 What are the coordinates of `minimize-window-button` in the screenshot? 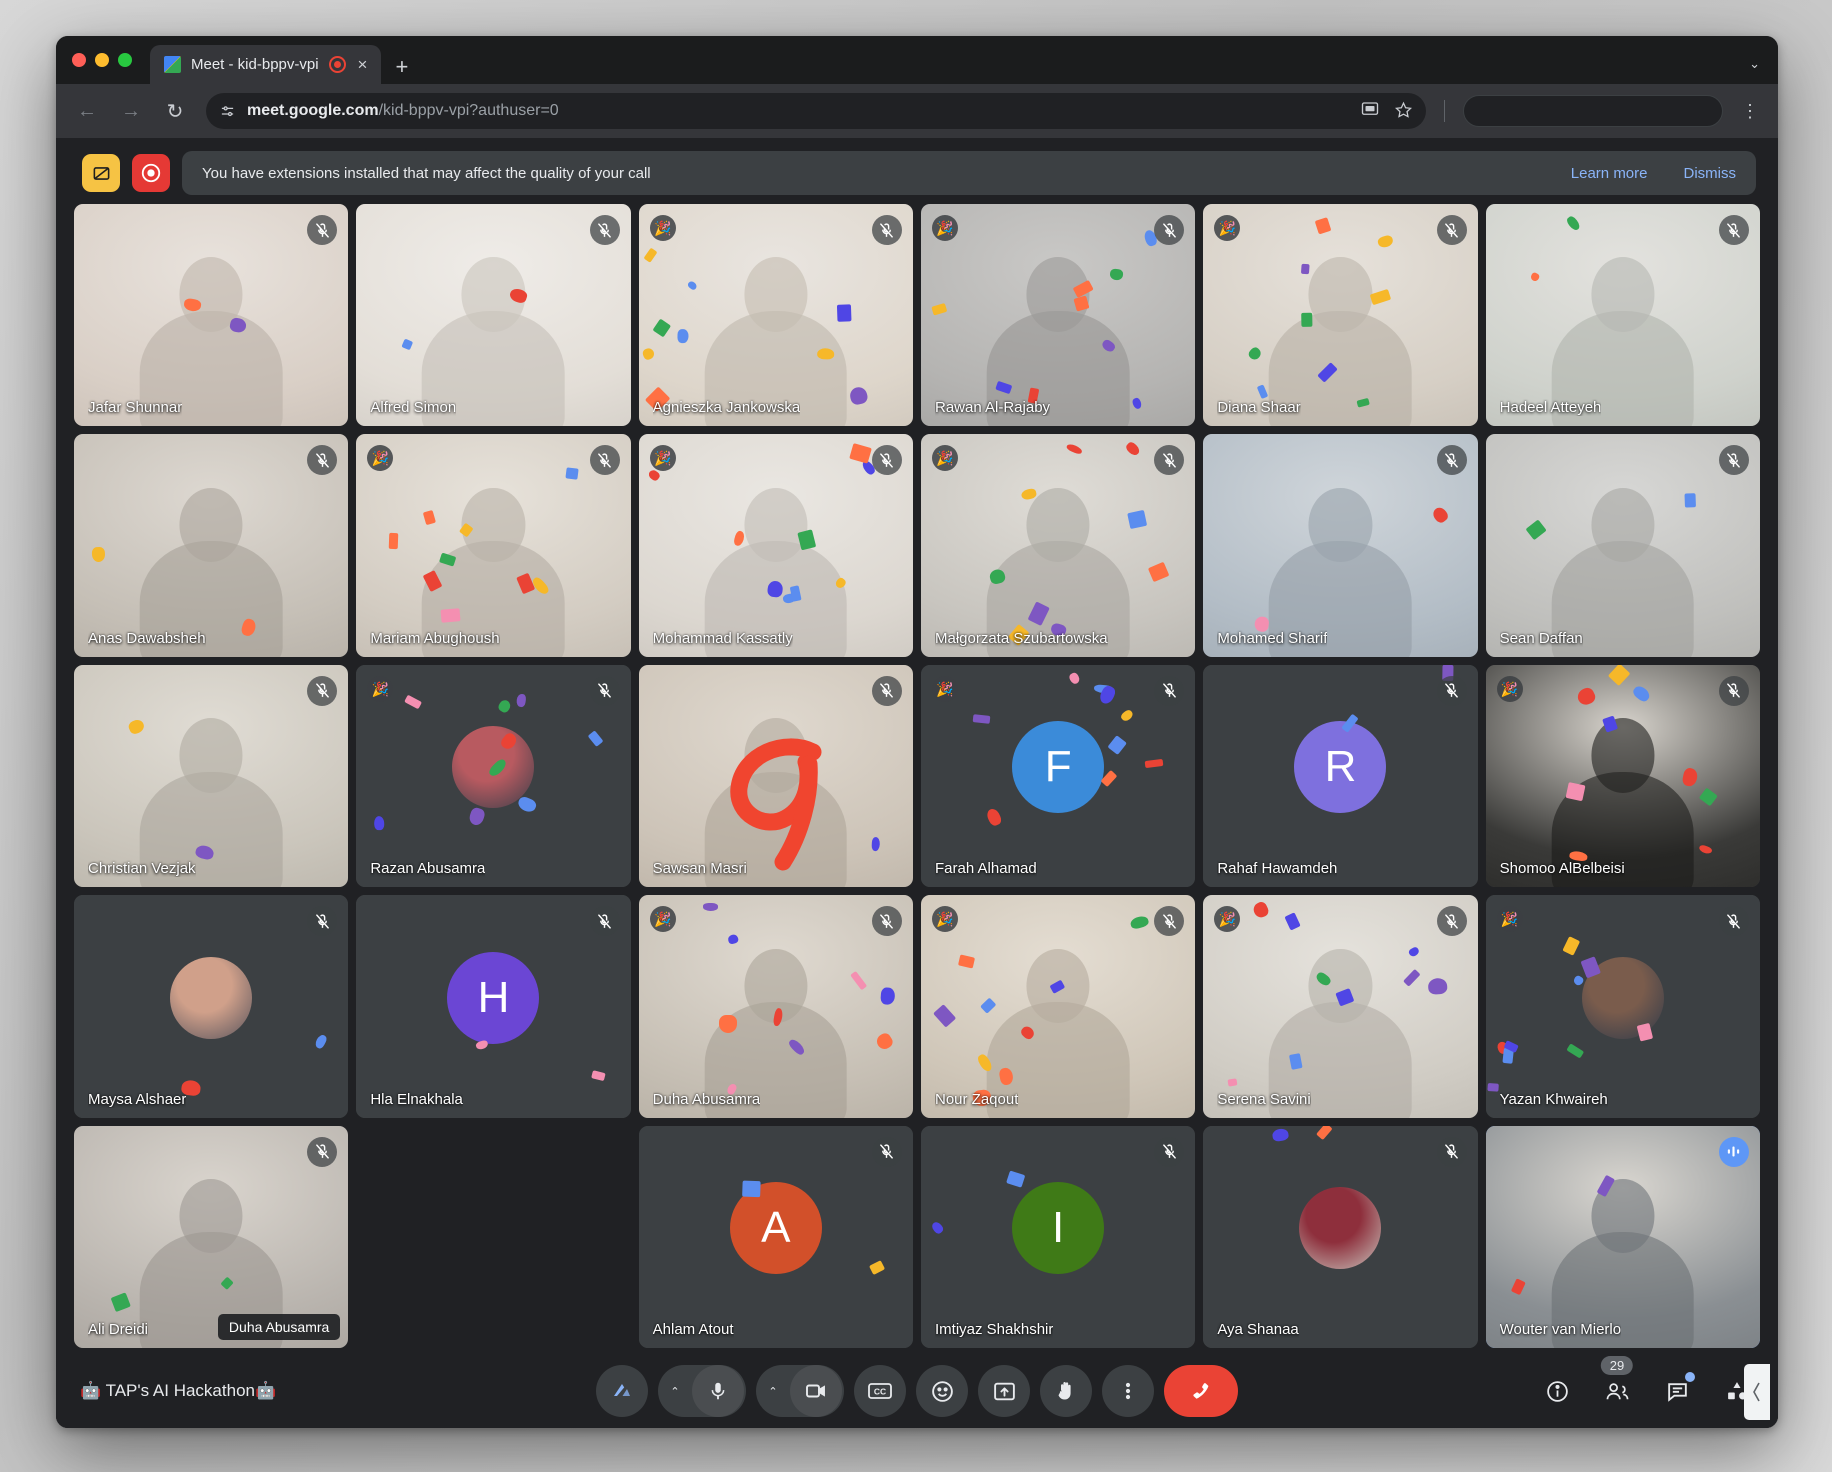 It's located at (102, 60).